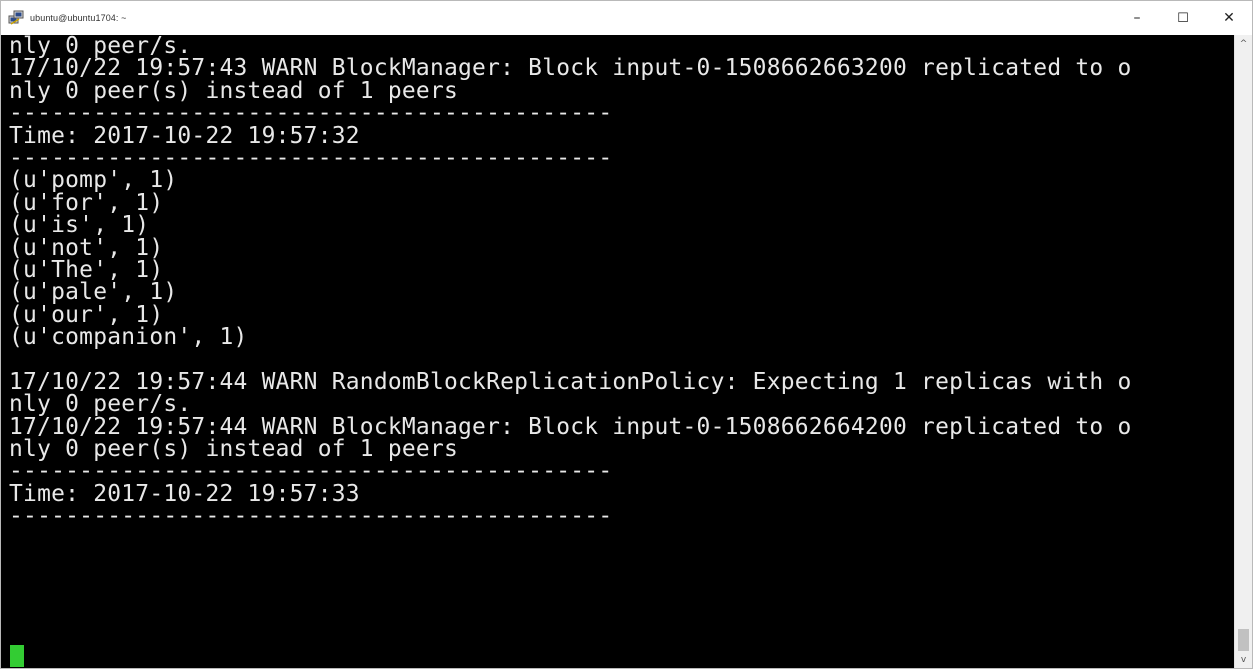 This screenshot has height=669, width=1253. Describe the element at coordinates (184, 135) in the screenshot. I see `terminal-line: Time: 2017-10-22 19:57:32` at that location.